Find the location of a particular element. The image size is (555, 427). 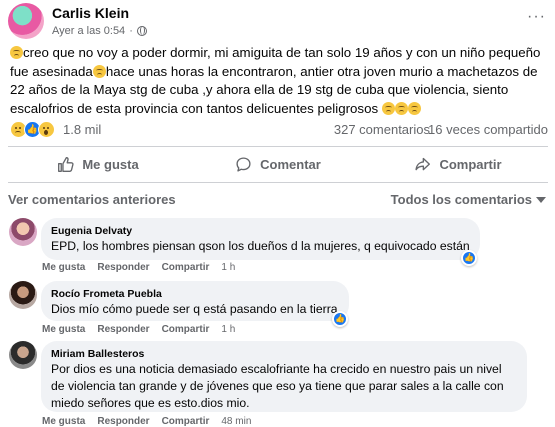

commenter-name: Eugenia Delvaty is located at coordinates (260, 231).